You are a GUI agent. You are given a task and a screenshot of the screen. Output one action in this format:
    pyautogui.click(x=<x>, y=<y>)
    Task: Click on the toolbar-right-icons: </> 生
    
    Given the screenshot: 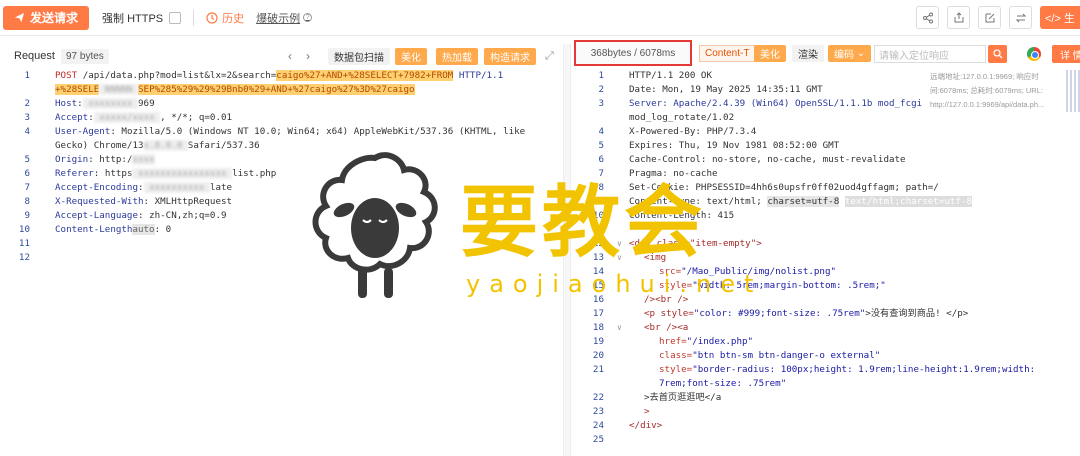 What is the action you would take?
    pyautogui.click(x=998, y=17)
    